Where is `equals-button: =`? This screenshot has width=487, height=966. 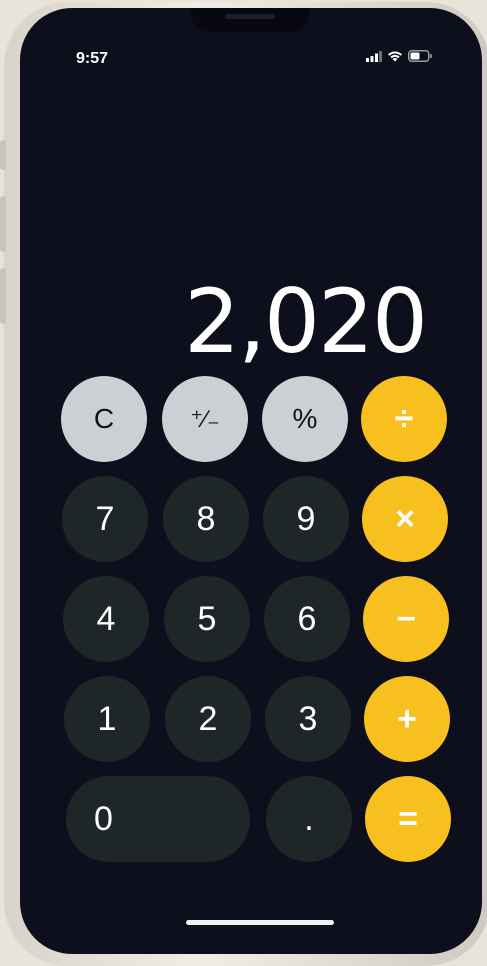
equals-button: = is located at coordinates (408, 819).